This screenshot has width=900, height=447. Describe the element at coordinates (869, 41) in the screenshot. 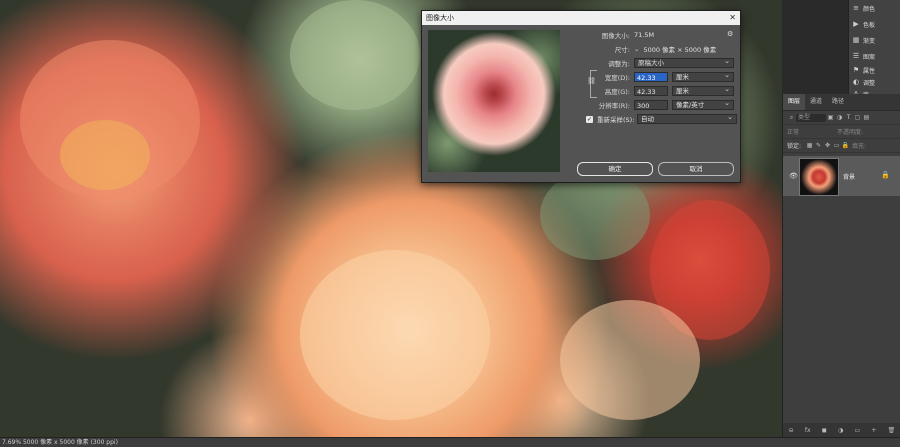

I see `panel-dock-label: 渐变` at that location.